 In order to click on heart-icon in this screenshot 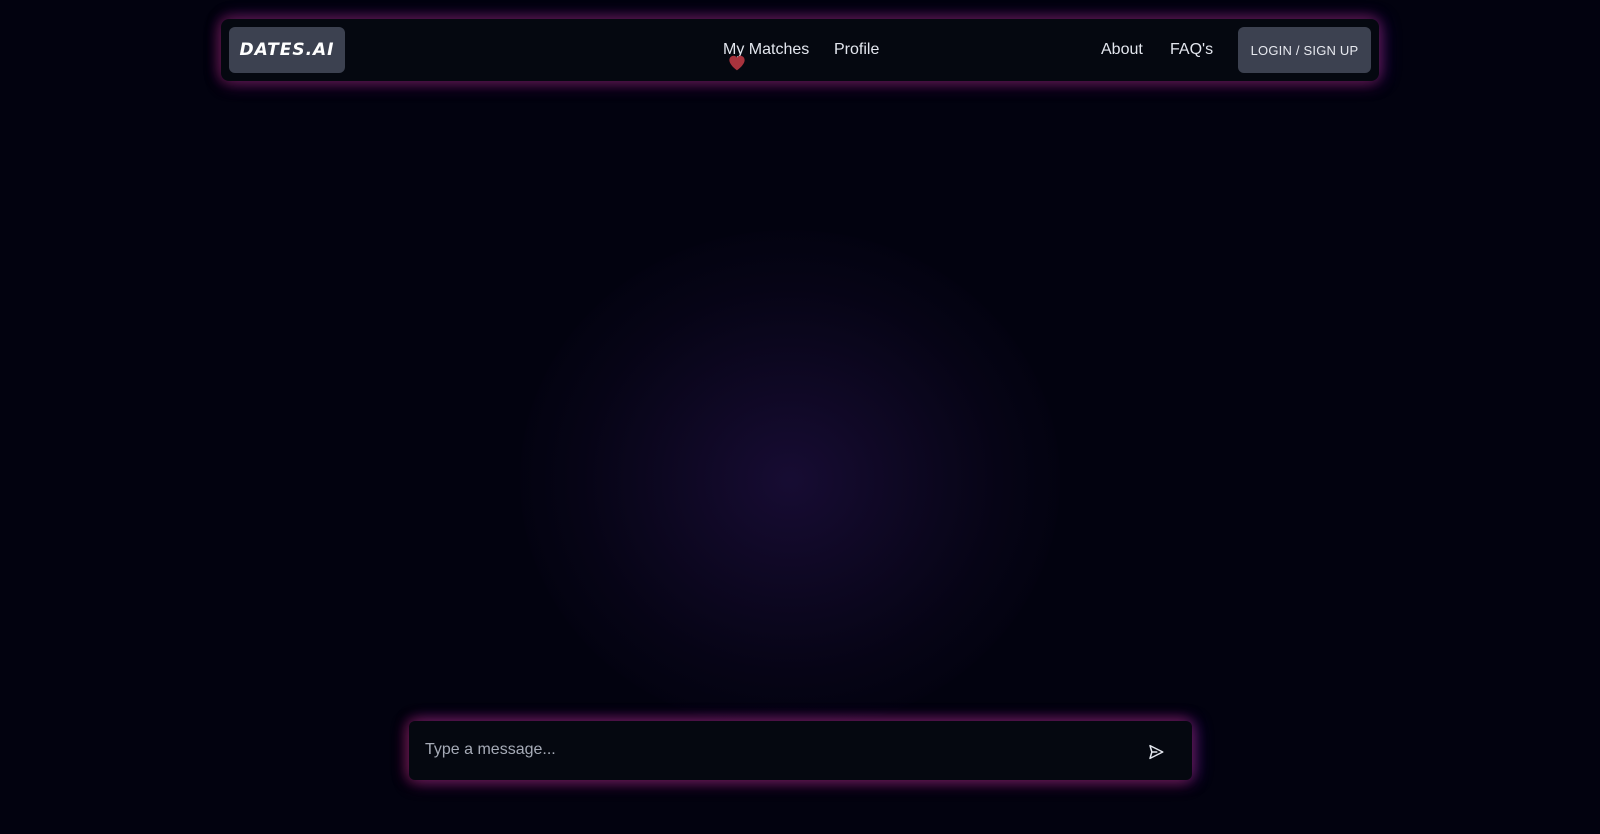, I will do `click(737, 63)`.